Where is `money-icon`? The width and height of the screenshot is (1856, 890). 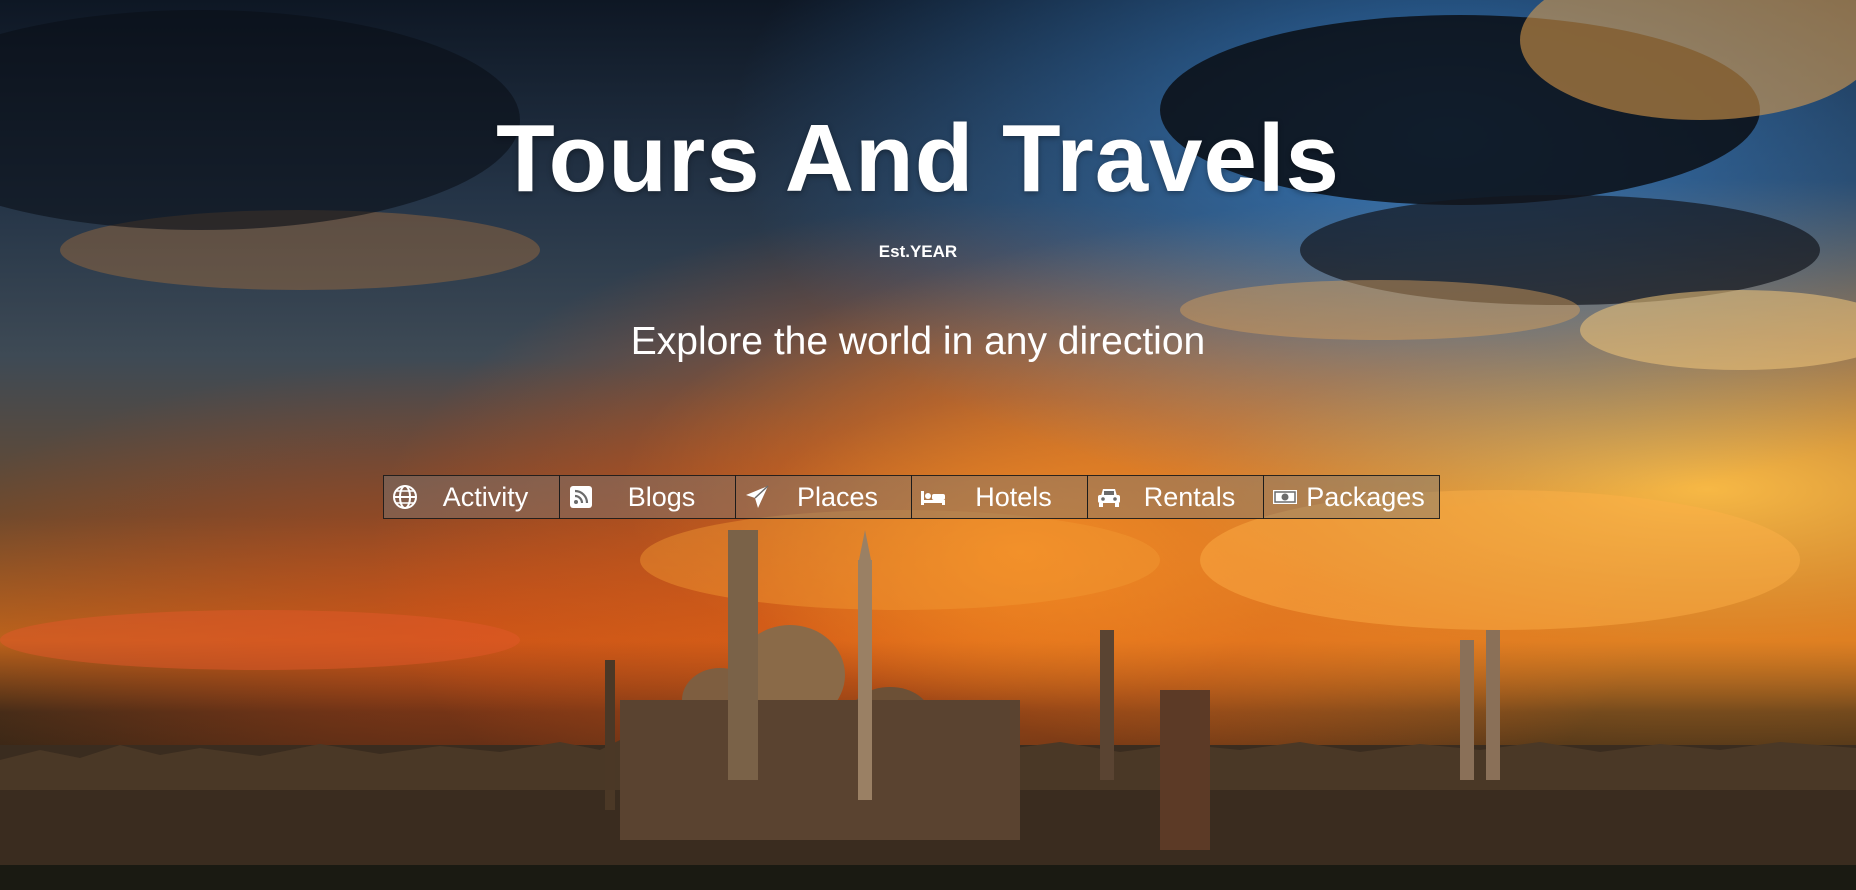 money-icon is located at coordinates (1285, 497).